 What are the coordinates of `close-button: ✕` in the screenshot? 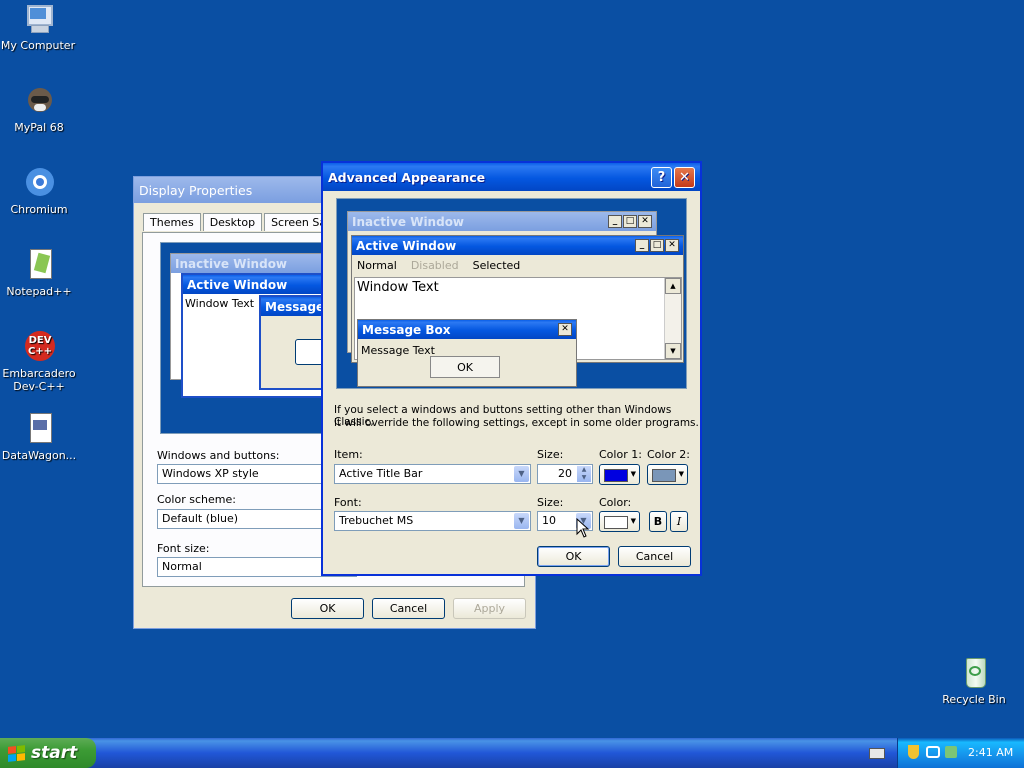 It's located at (684, 177).